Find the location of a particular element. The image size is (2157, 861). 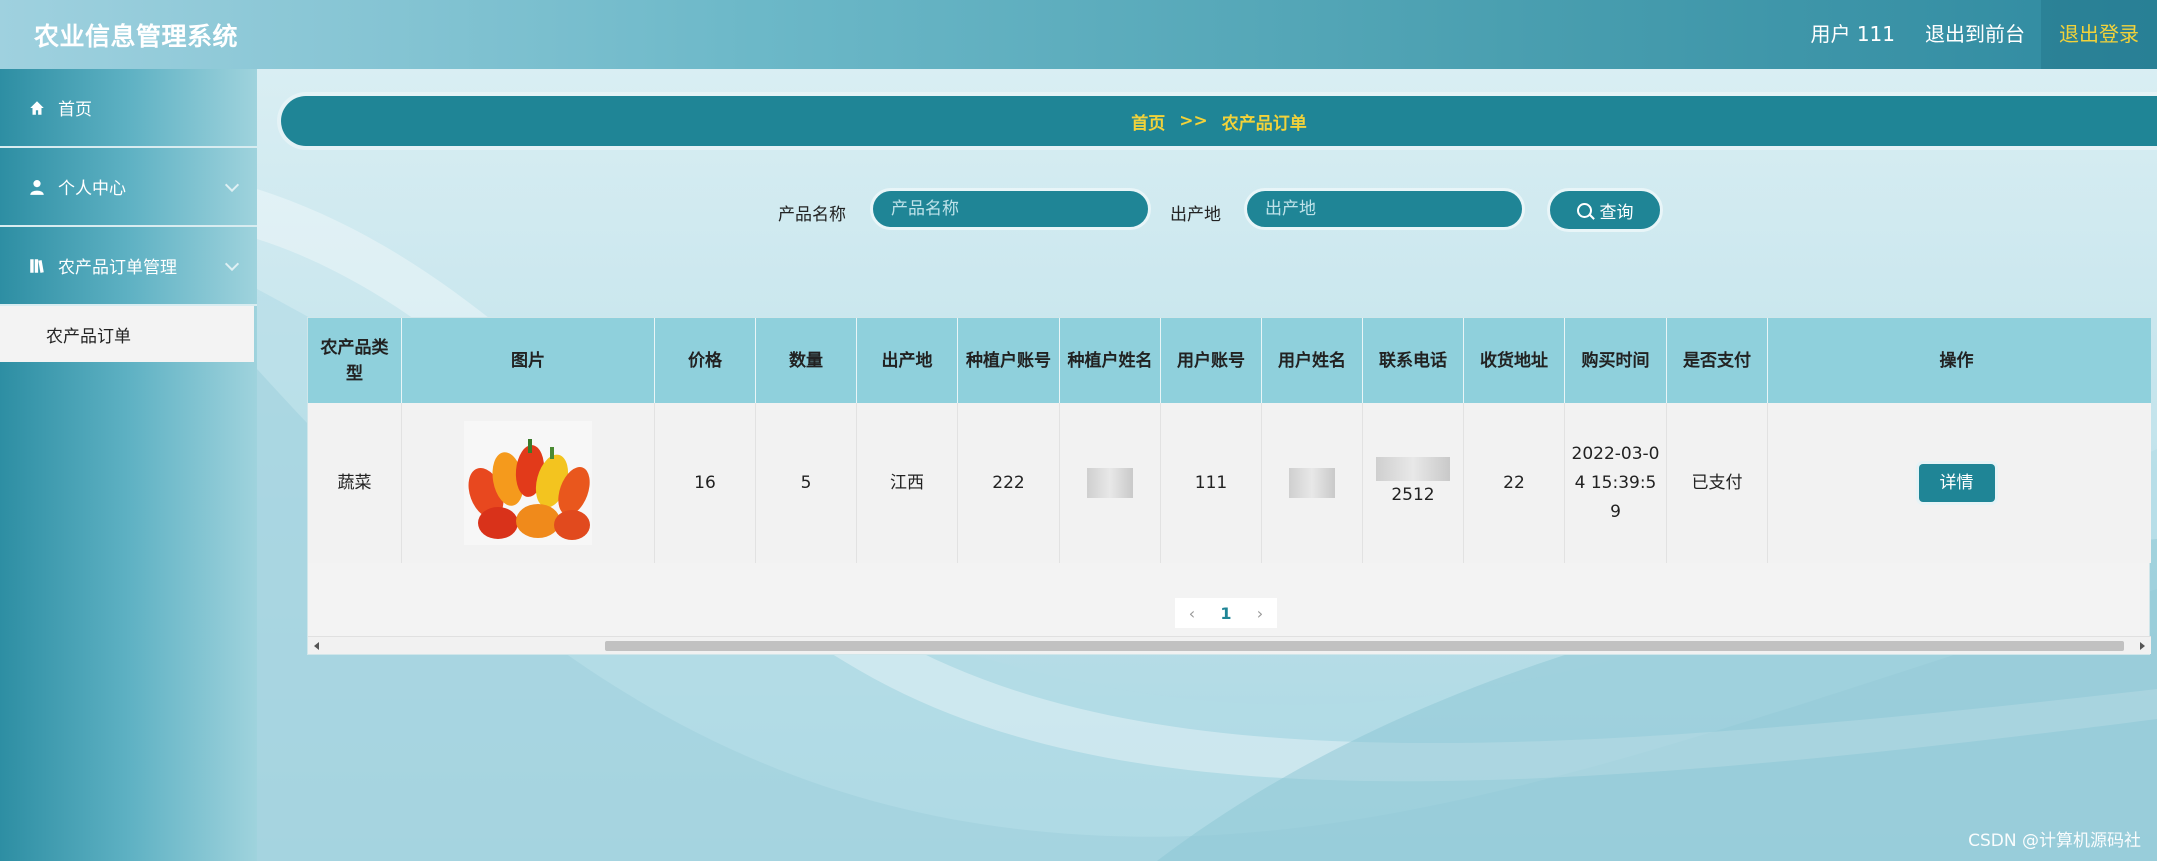

search-bar: 产品名称 产品名称 出产地 出产地 查询 is located at coordinates (1207, 210).